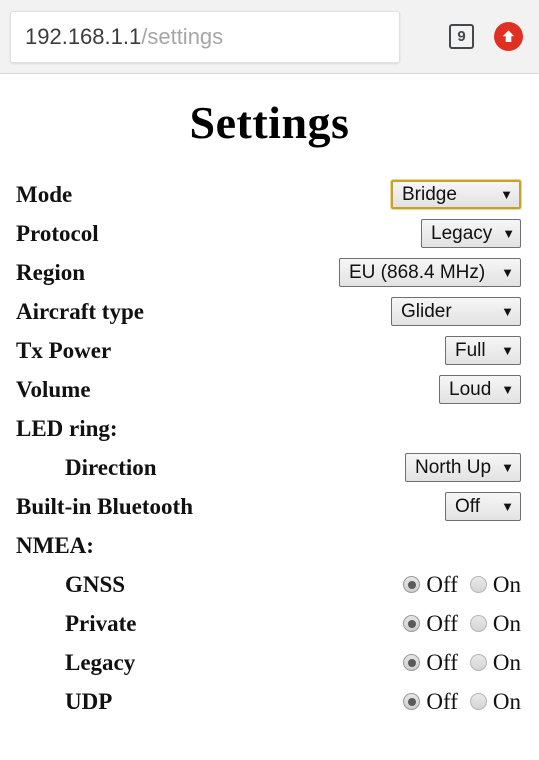  Describe the element at coordinates (462, 624) in the screenshot. I see `radio-group-nmea-private: Off On` at that location.